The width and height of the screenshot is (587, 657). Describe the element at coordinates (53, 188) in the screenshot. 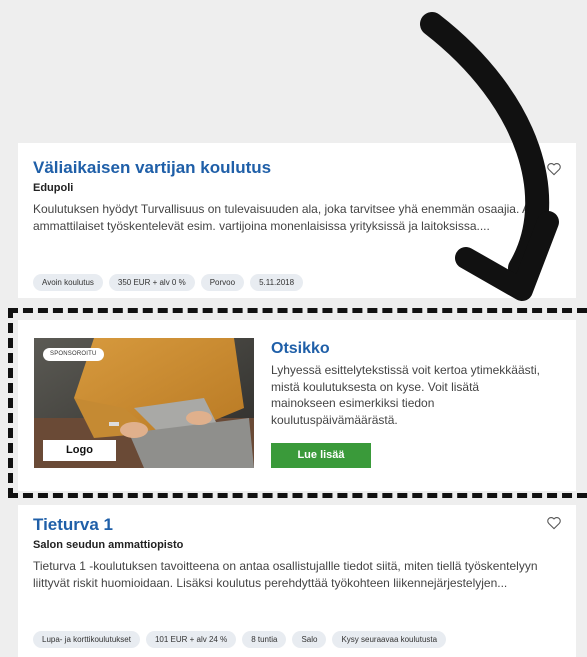

I see `course-provider: Edupoli` at that location.